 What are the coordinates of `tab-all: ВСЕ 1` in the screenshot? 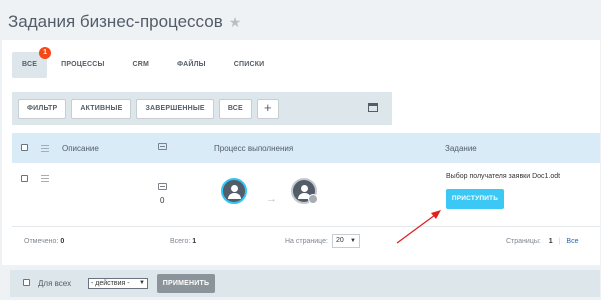 It's located at (32, 62).